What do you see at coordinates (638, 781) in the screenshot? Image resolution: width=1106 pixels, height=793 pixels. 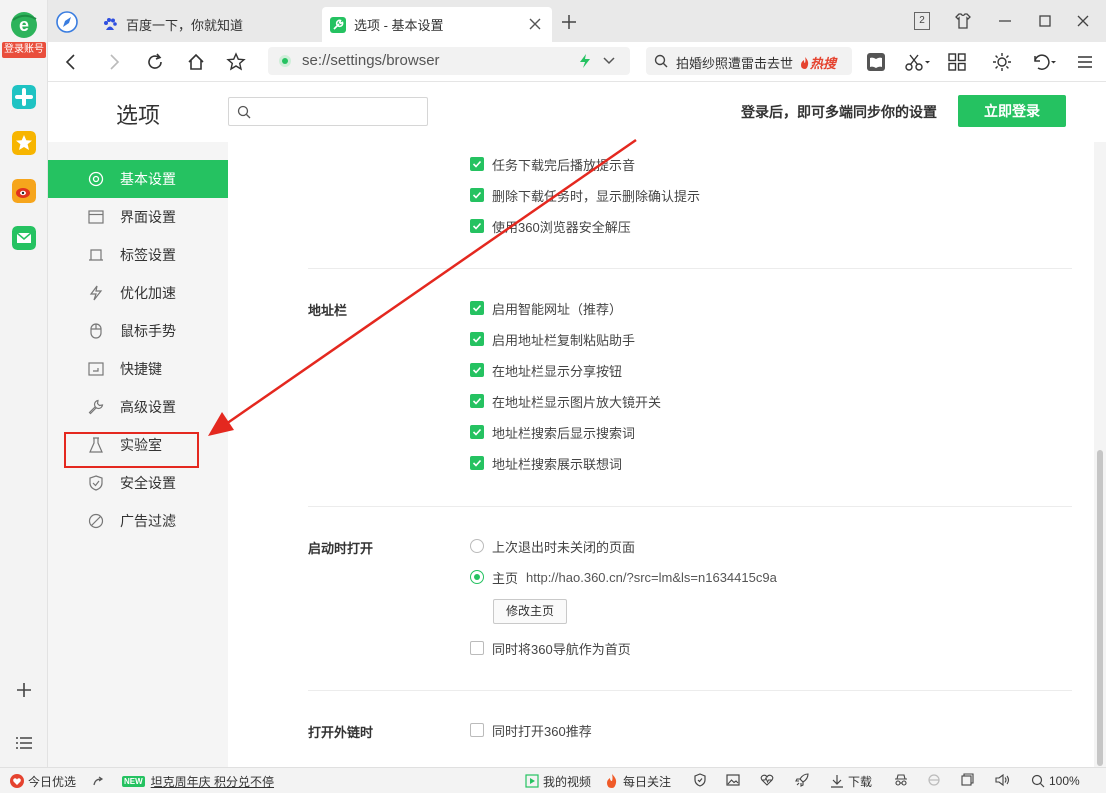 I see `daily-follow-link: 每日关注` at bounding box center [638, 781].